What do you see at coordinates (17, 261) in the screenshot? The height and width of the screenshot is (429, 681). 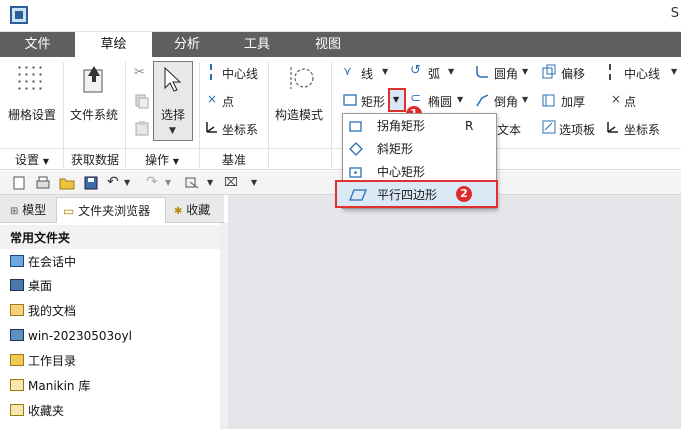 I see `monitor-icon` at bounding box center [17, 261].